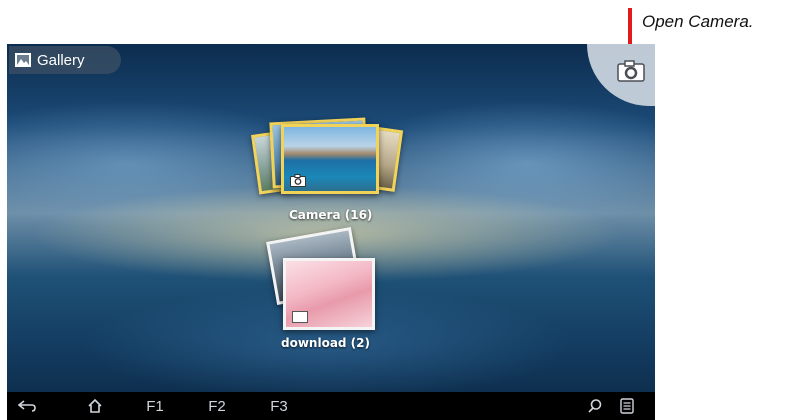 The image size is (792, 420). Describe the element at coordinates (331, 406) in the screenshot. I see `system-navbar: F1 F2 F3` at that location.